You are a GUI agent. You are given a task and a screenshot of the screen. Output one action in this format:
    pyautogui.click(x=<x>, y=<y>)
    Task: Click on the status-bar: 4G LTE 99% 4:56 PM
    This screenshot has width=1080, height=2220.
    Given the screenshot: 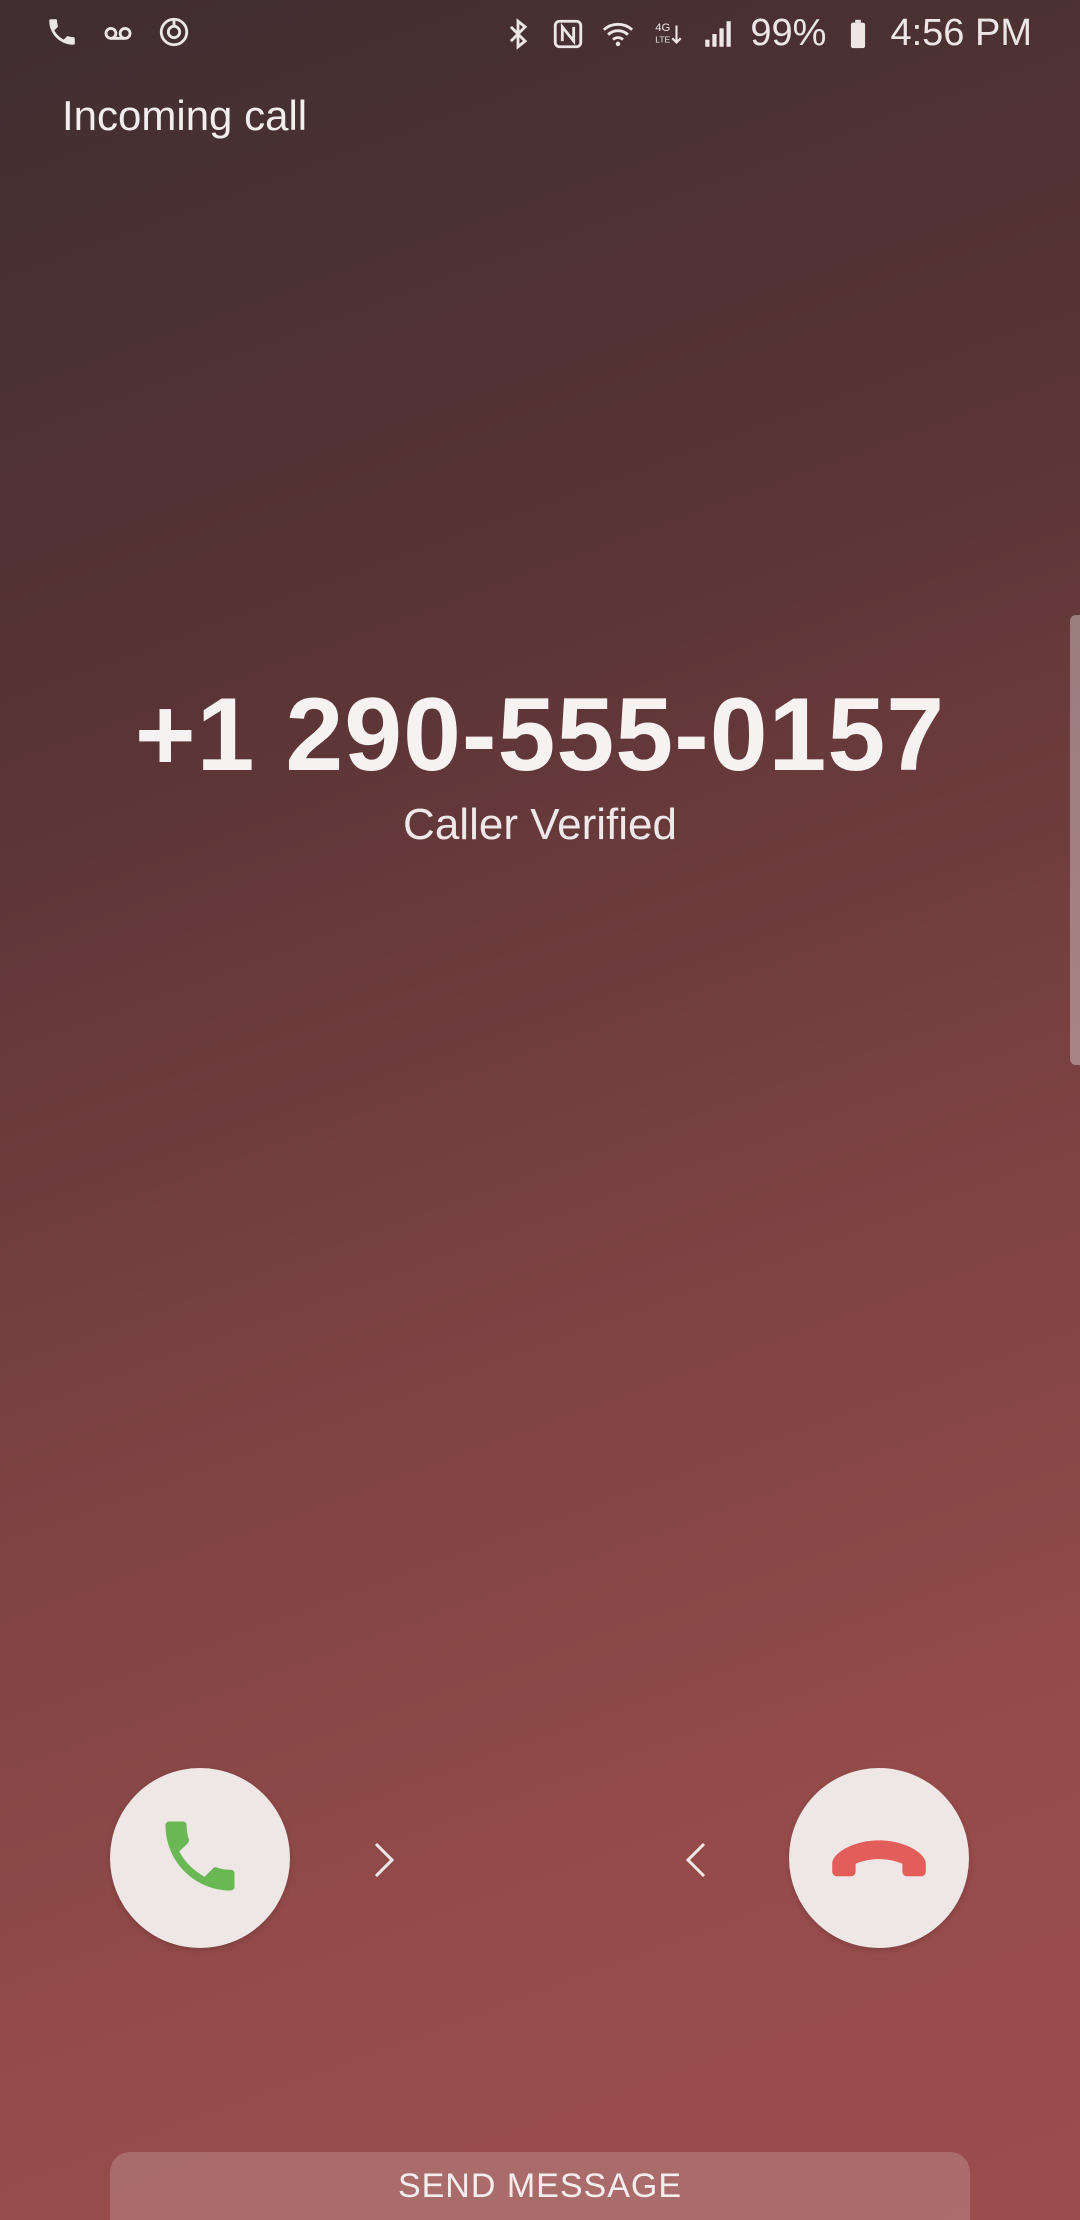 What is the action you would take?
    pyautogui.click(x=540, y=31)
    